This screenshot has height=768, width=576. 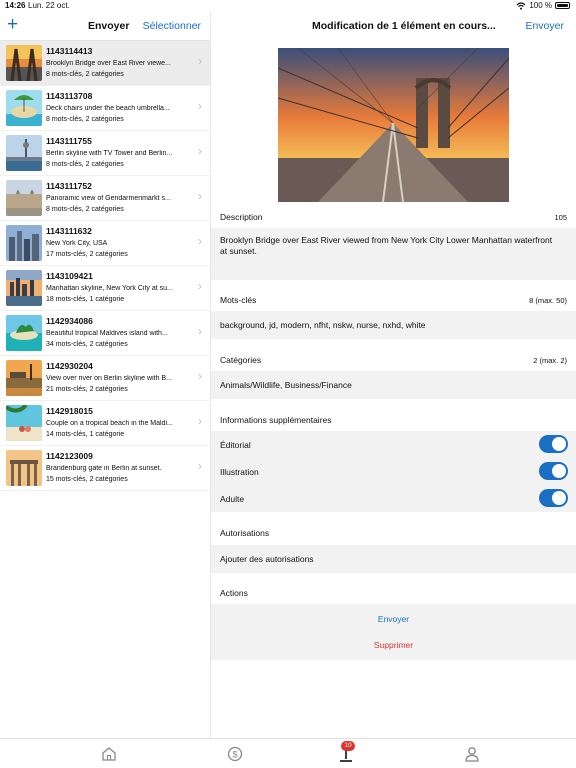 What do you see at coordinates (393, 125) in the screenshot?
I see `preview-image` at bounding box center [393, 125].